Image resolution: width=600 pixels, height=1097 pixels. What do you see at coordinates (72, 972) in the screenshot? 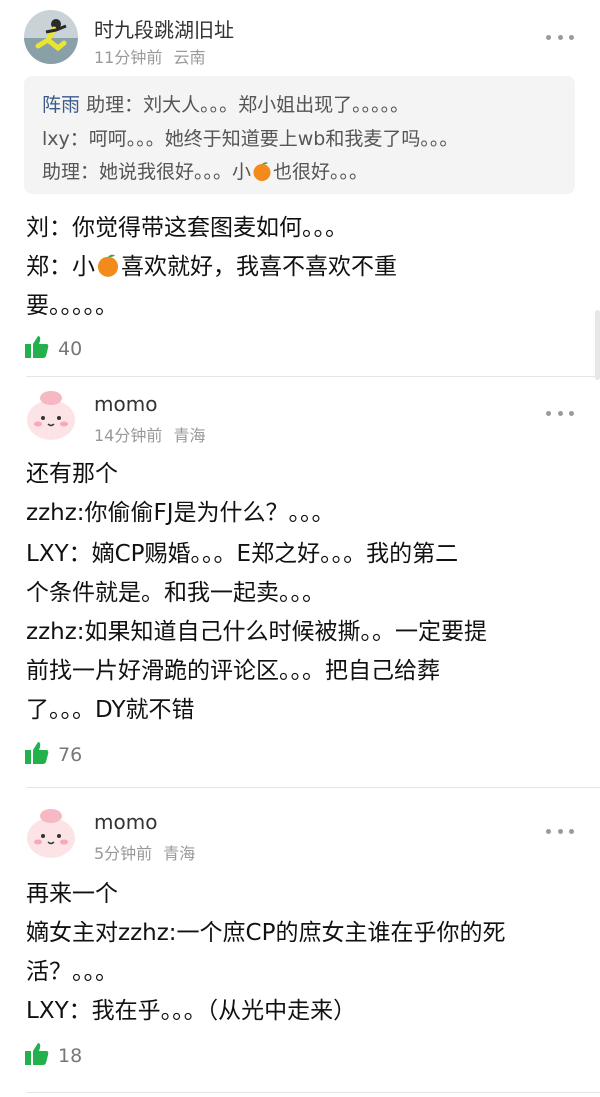
I see `body-line: 活？。。。` at bounding box center [72, 972].